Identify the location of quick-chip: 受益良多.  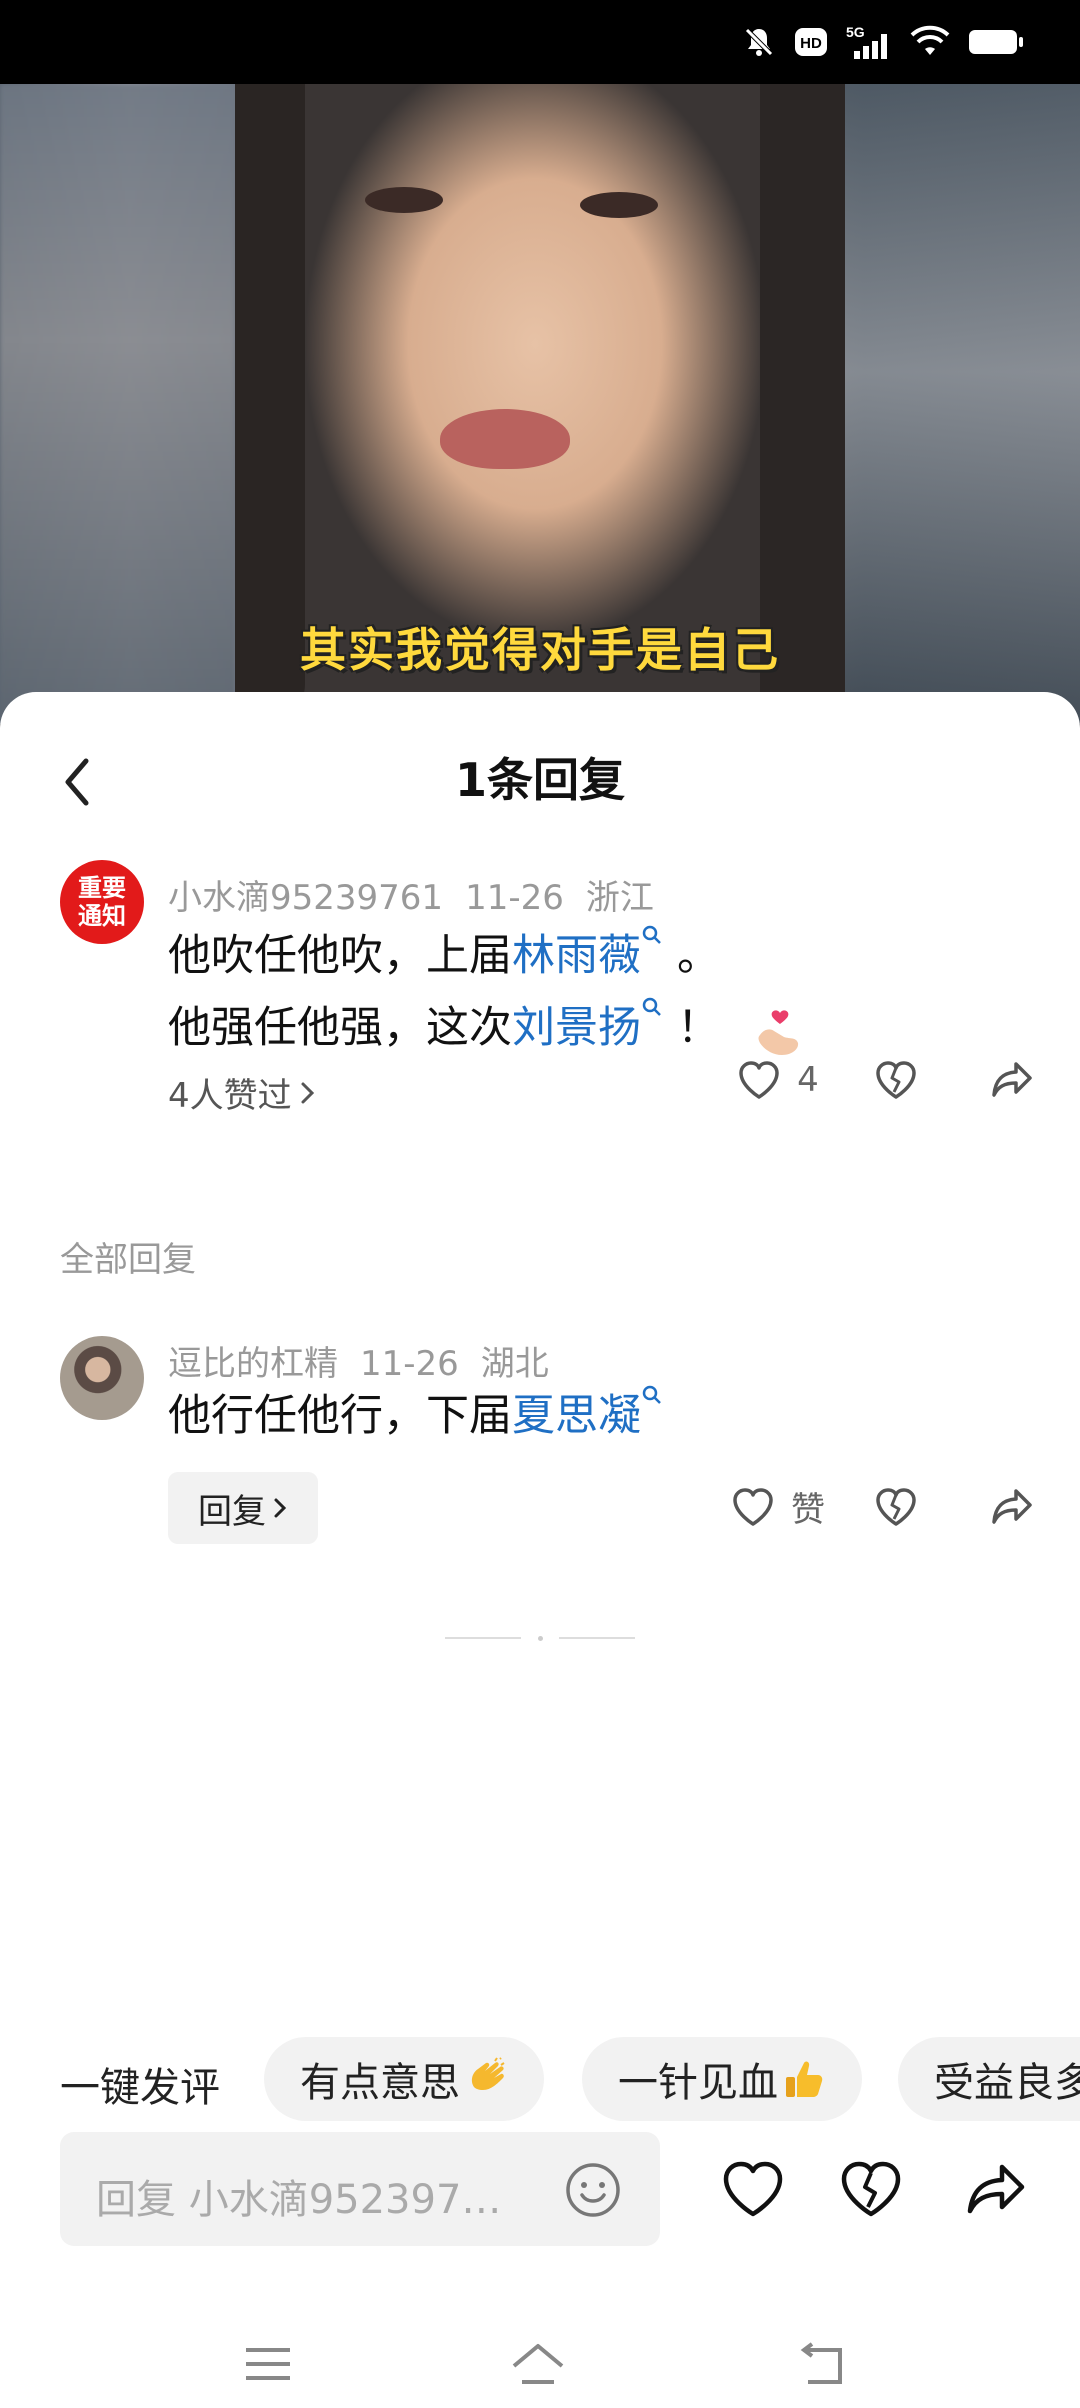
(989, 2079).